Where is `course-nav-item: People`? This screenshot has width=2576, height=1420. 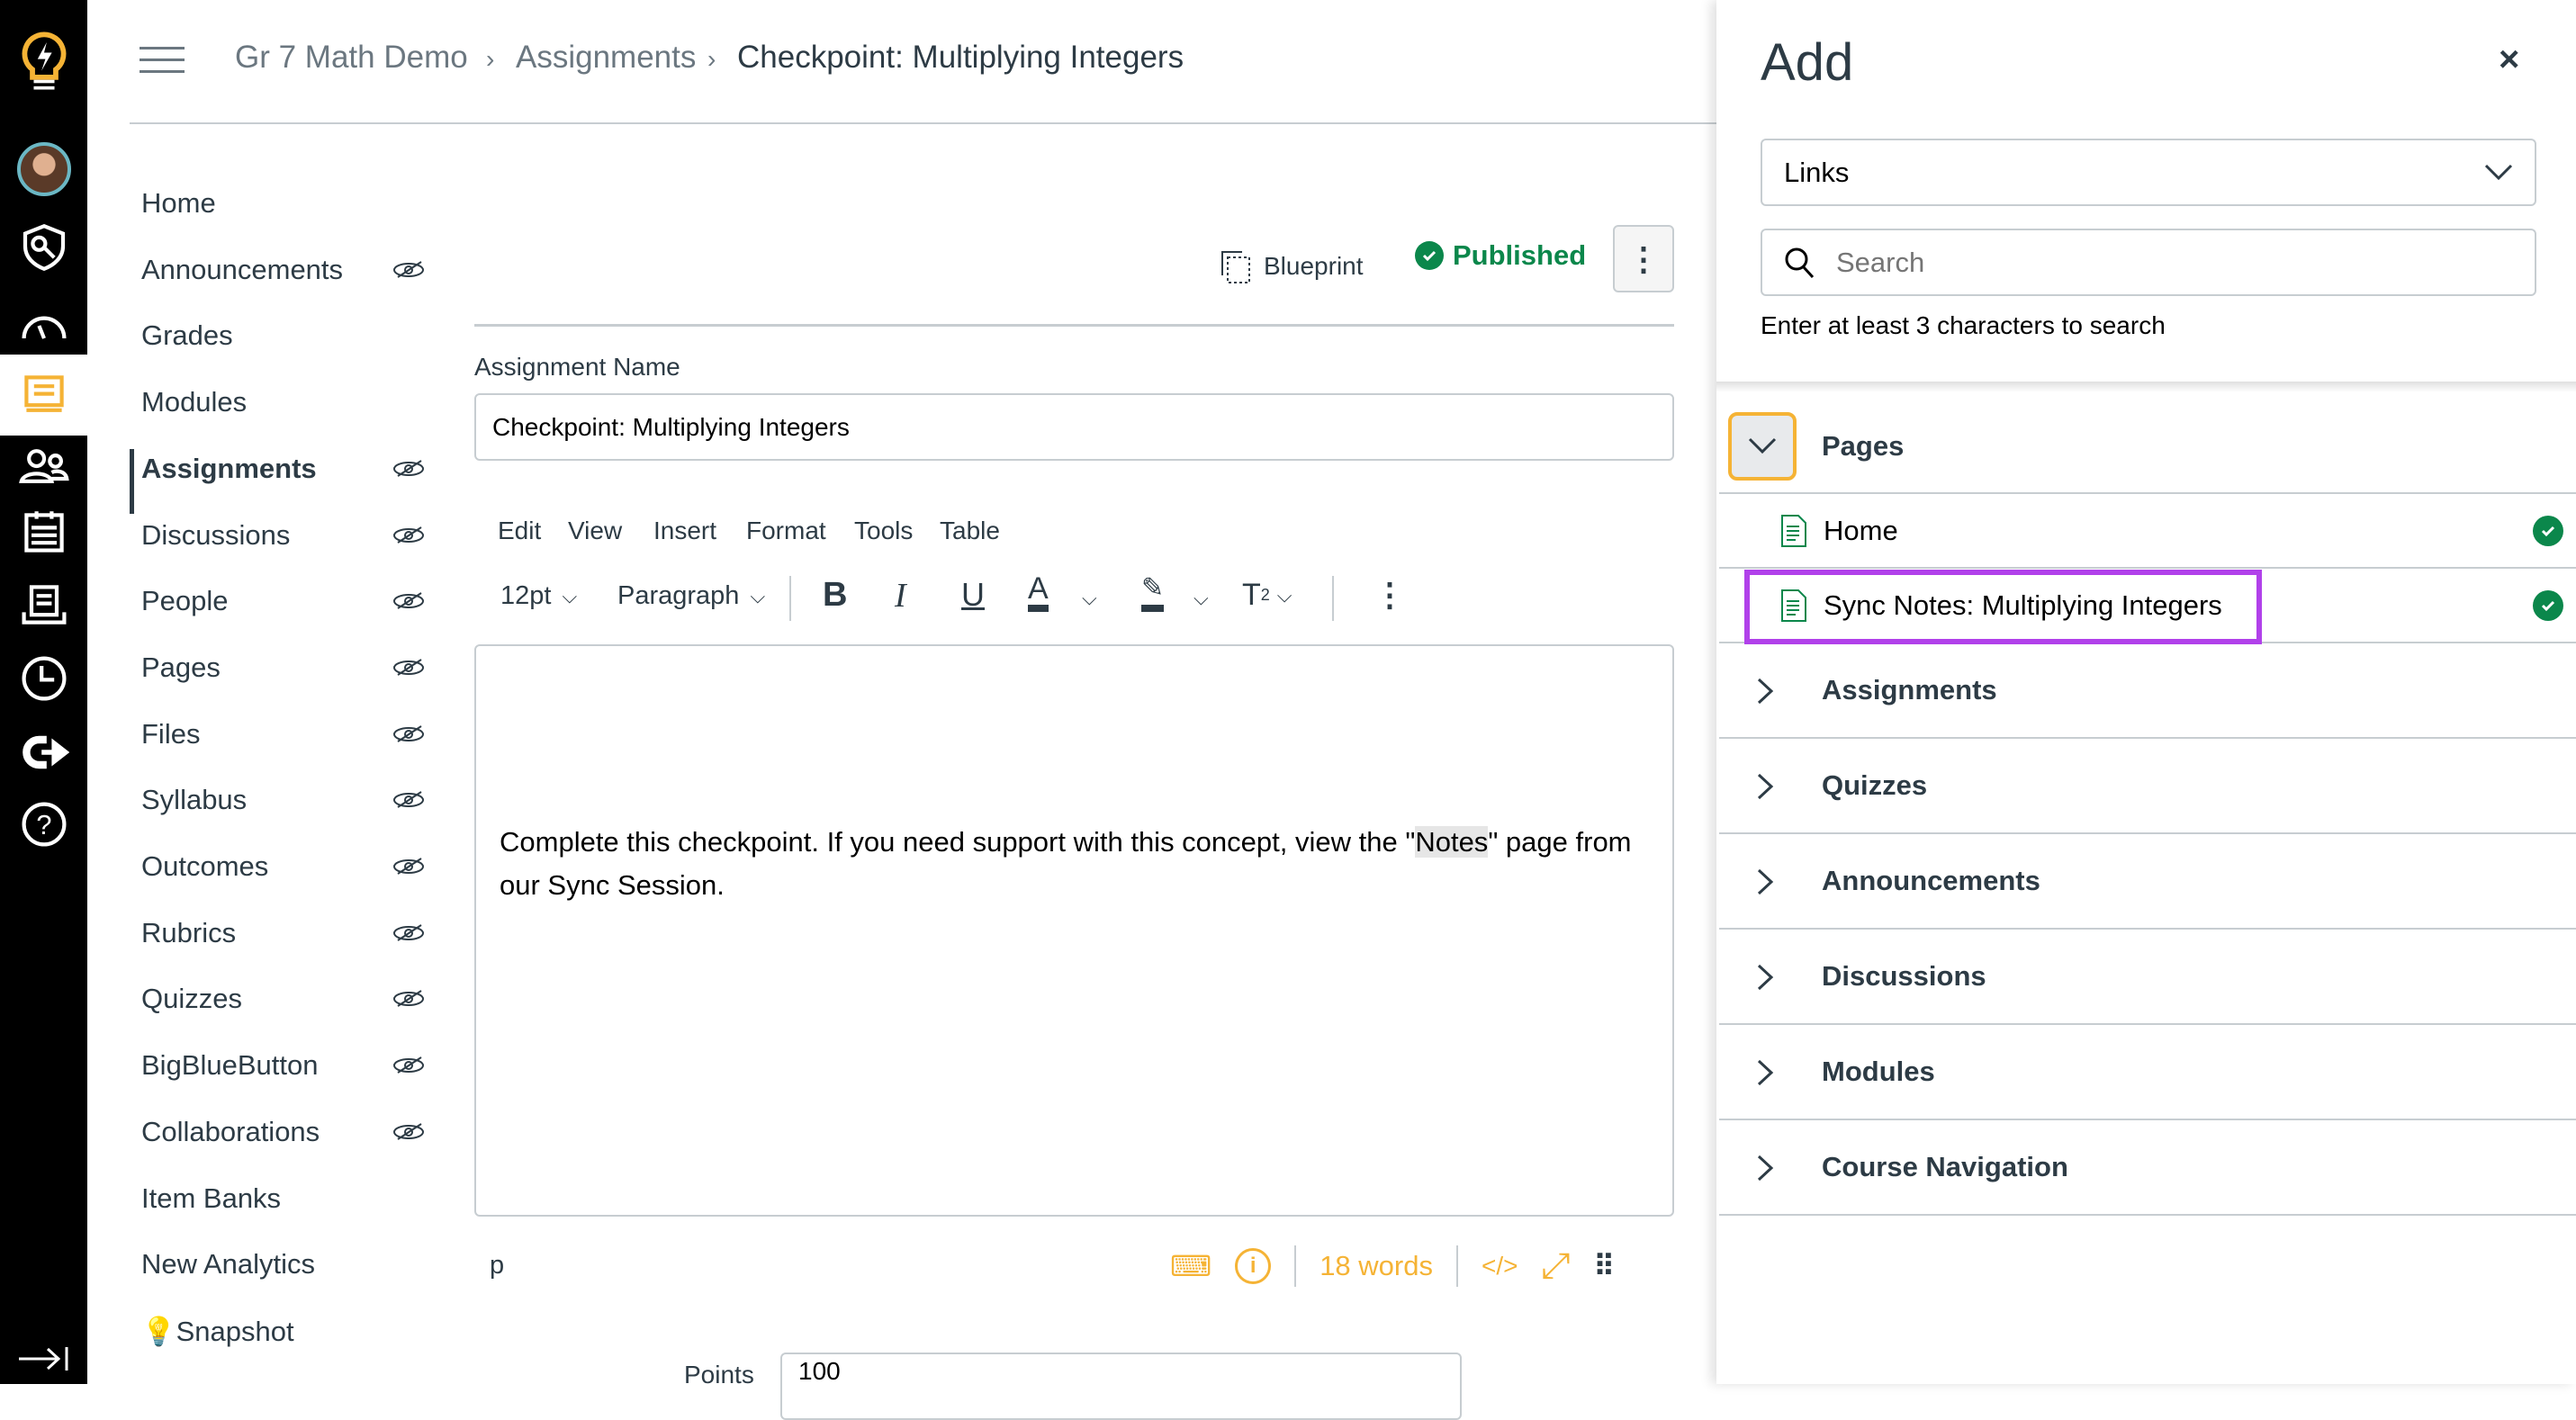
course-nav-item: People is located at coordinates (185, 601).